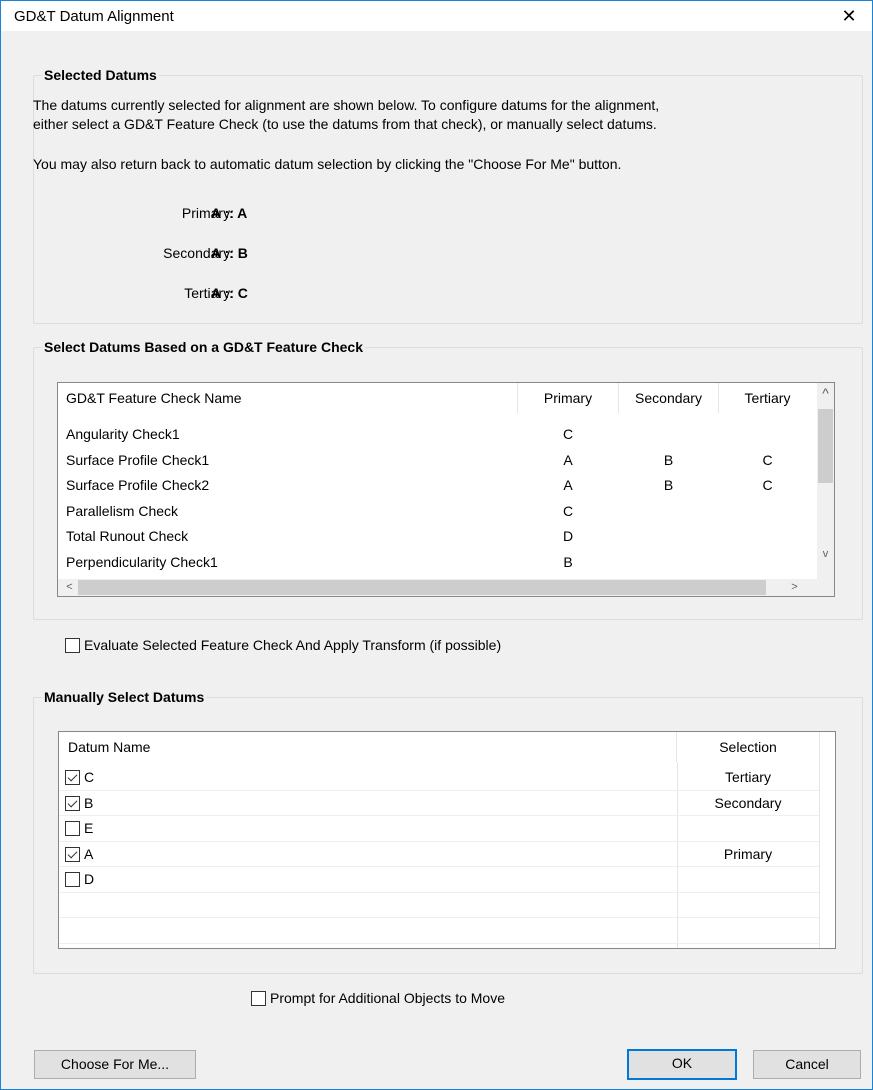 The image size is (873, 1090). What do you see at coordinates (437, 460) in the screenshot?
I see `table-row: Surface Profile Check1 A B C` at bounding box center [437, 460].